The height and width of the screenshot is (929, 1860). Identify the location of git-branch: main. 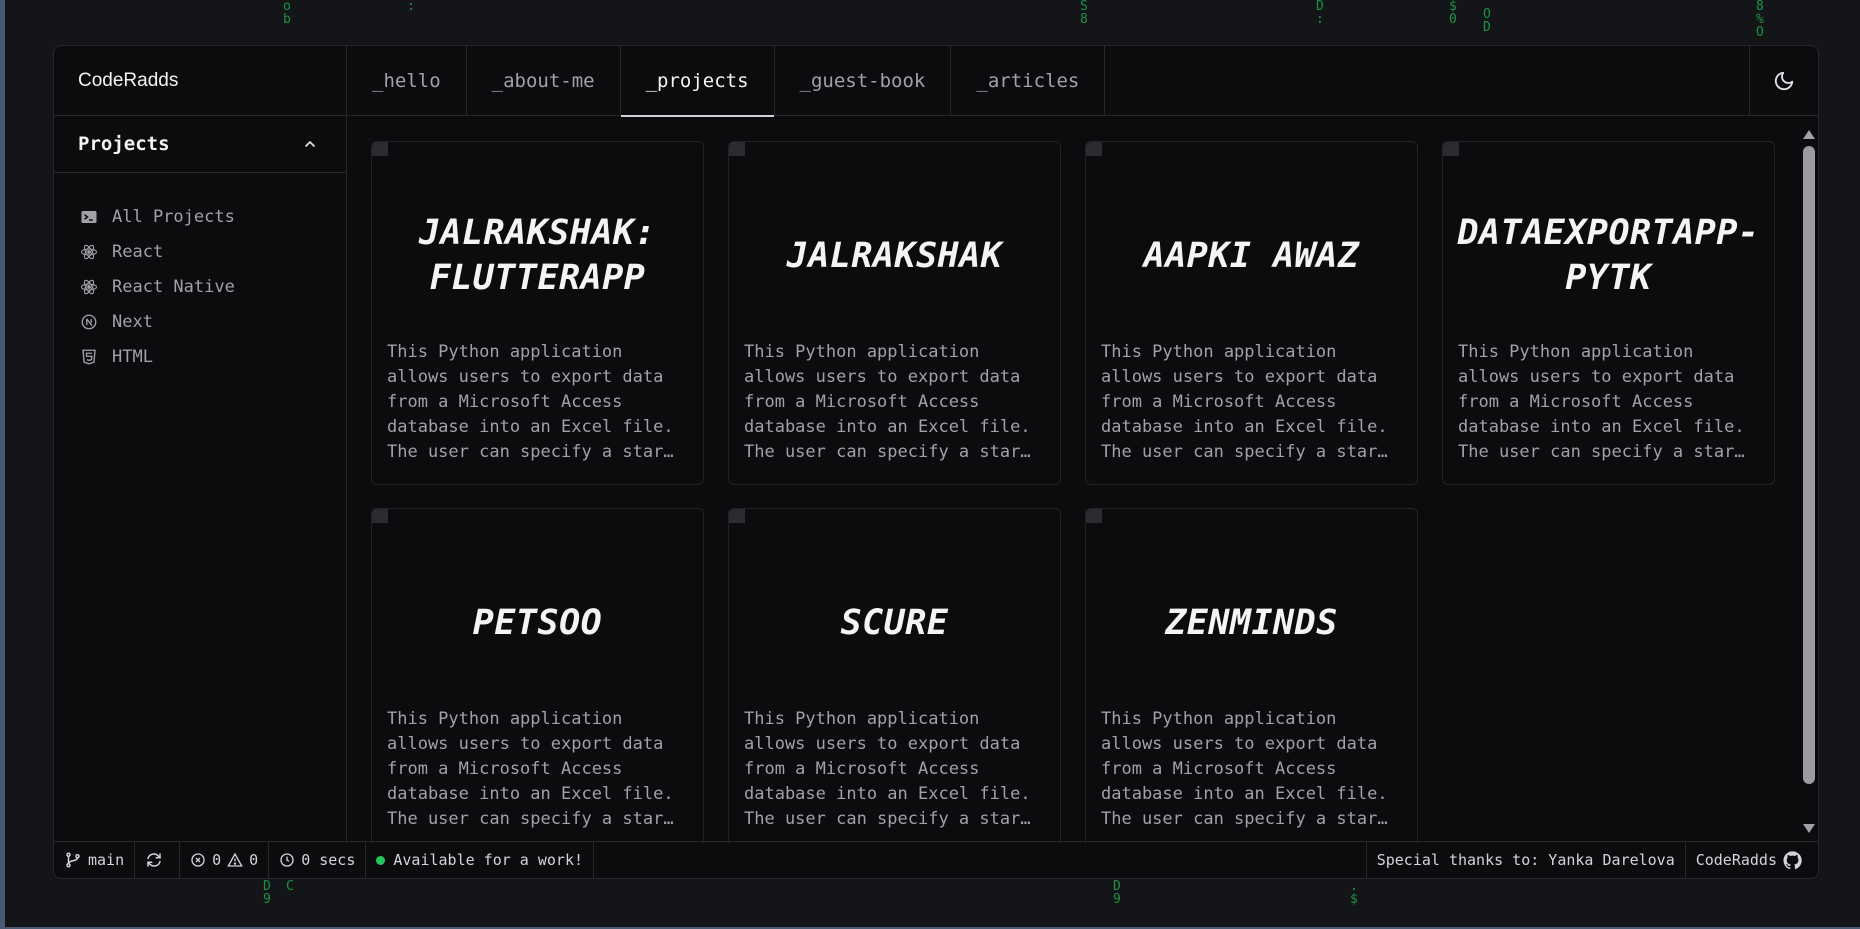
(95, 859).